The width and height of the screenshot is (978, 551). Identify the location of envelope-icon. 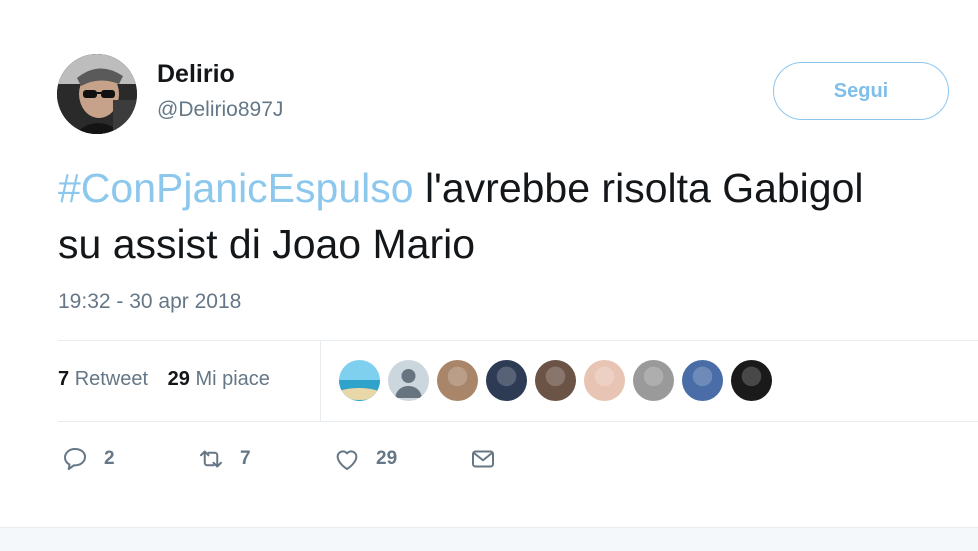
(483, 459).